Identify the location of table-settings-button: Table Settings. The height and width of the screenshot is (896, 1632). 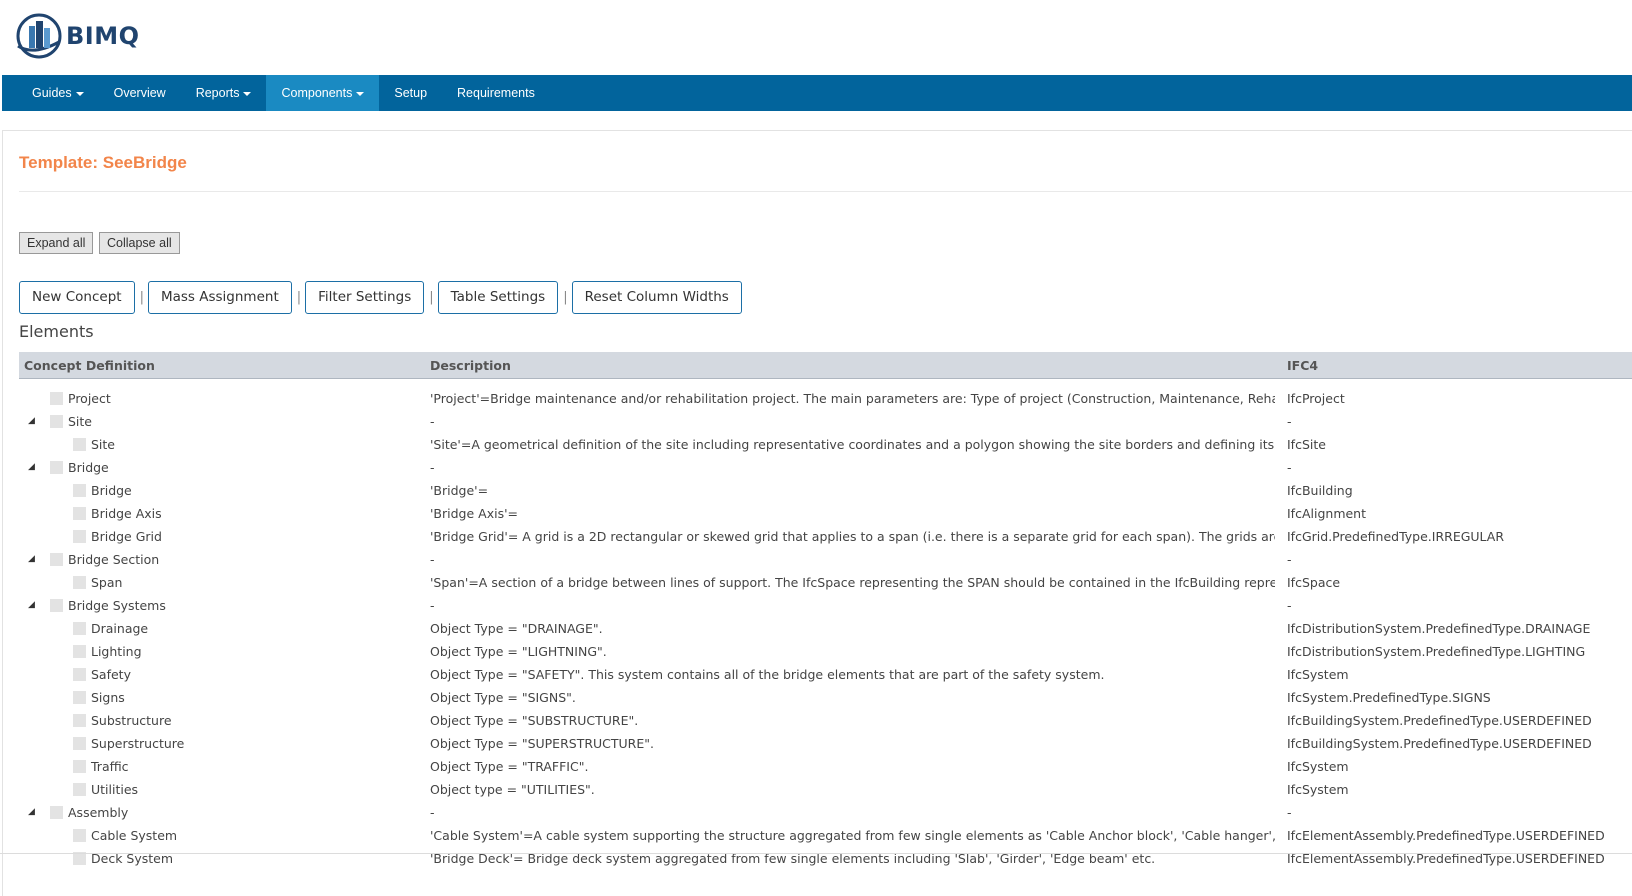
(498, 297).